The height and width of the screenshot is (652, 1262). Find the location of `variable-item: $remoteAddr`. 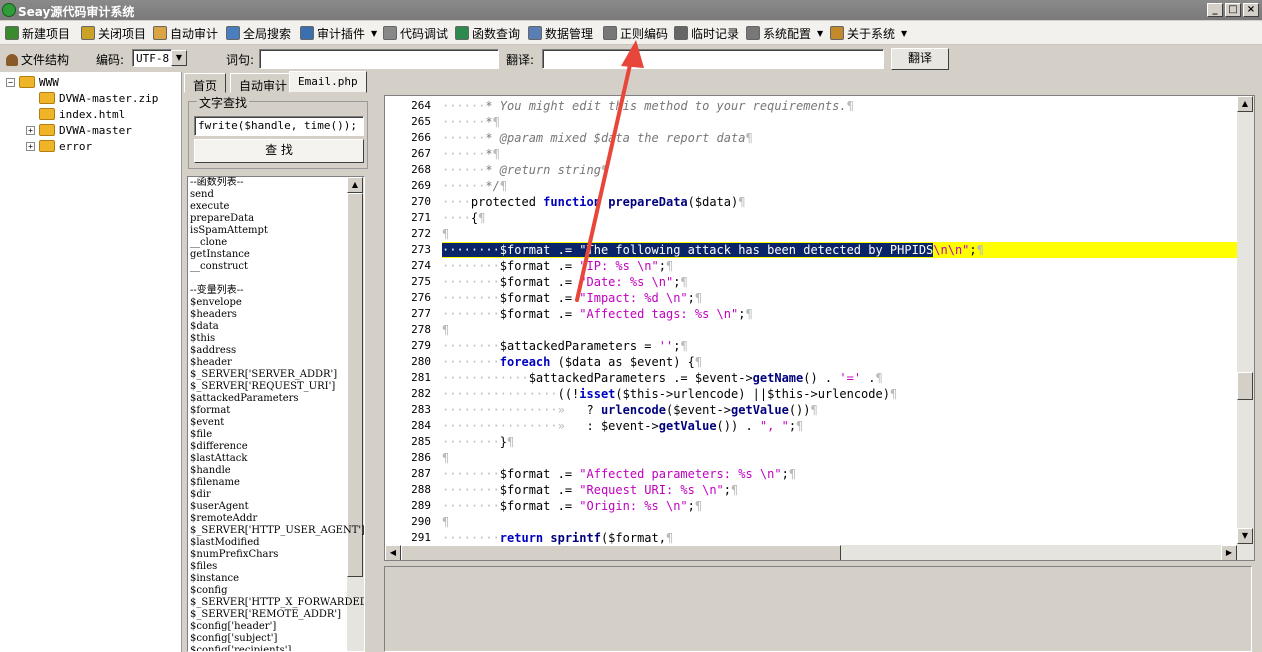

variable-item: $remoteAddr is located at coordinates (223, 519).